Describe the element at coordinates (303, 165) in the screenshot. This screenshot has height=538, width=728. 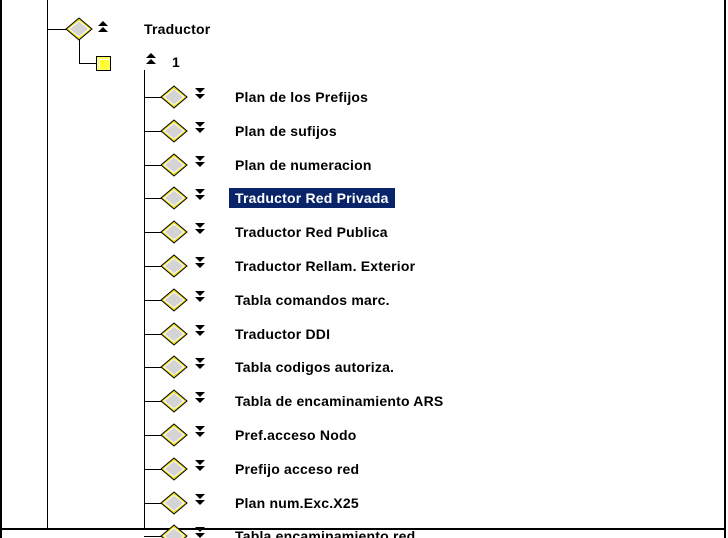
I see `tree-item-label: Plan de numeracion` at that location.